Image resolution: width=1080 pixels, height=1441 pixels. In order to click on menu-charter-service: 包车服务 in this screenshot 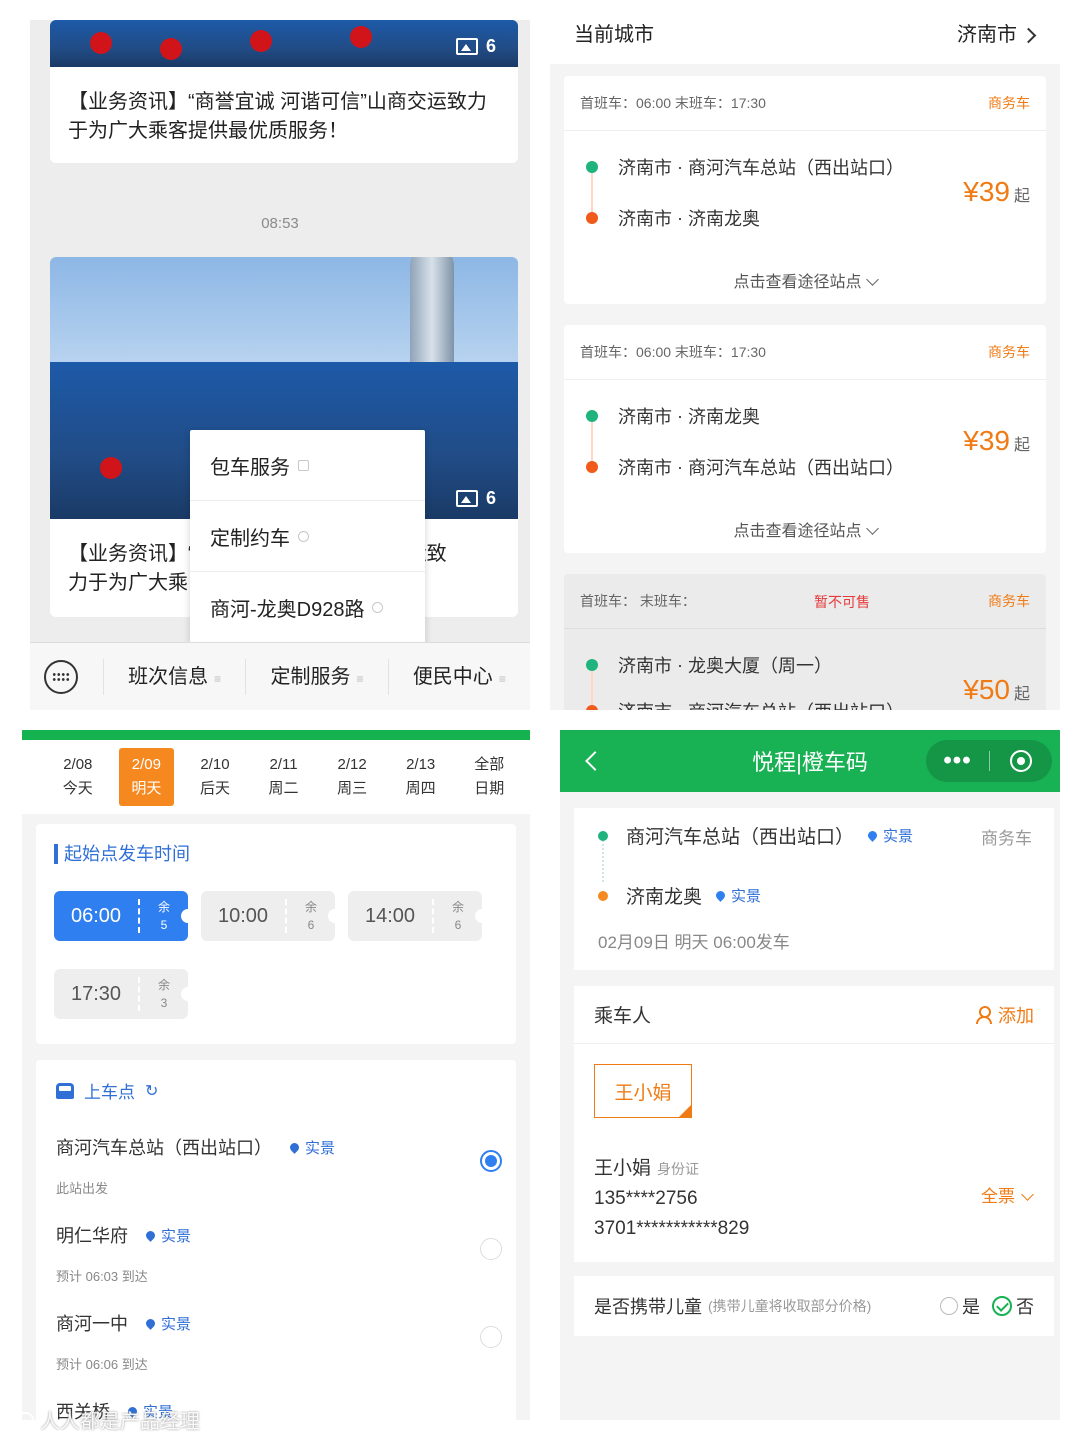, I will do `click(307, 465)`.